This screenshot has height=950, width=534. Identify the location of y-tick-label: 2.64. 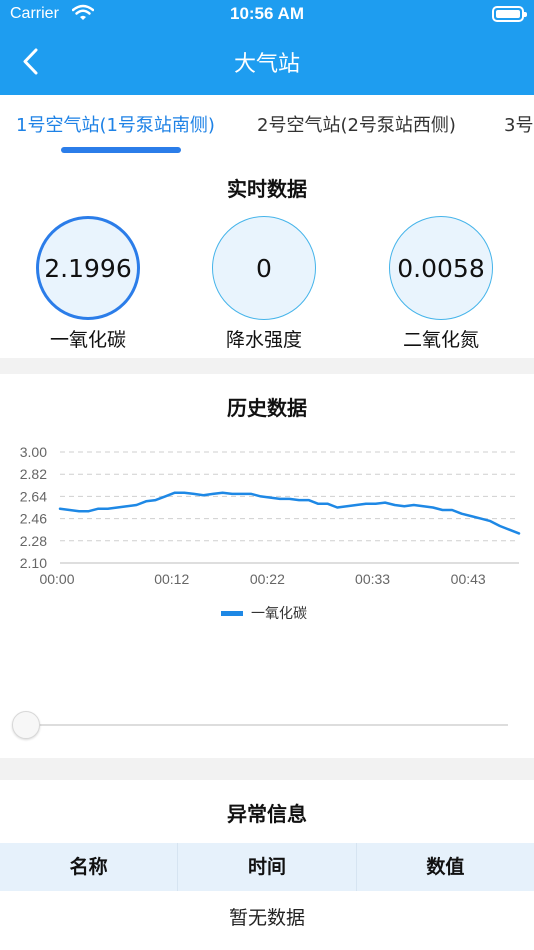
(33, 496).